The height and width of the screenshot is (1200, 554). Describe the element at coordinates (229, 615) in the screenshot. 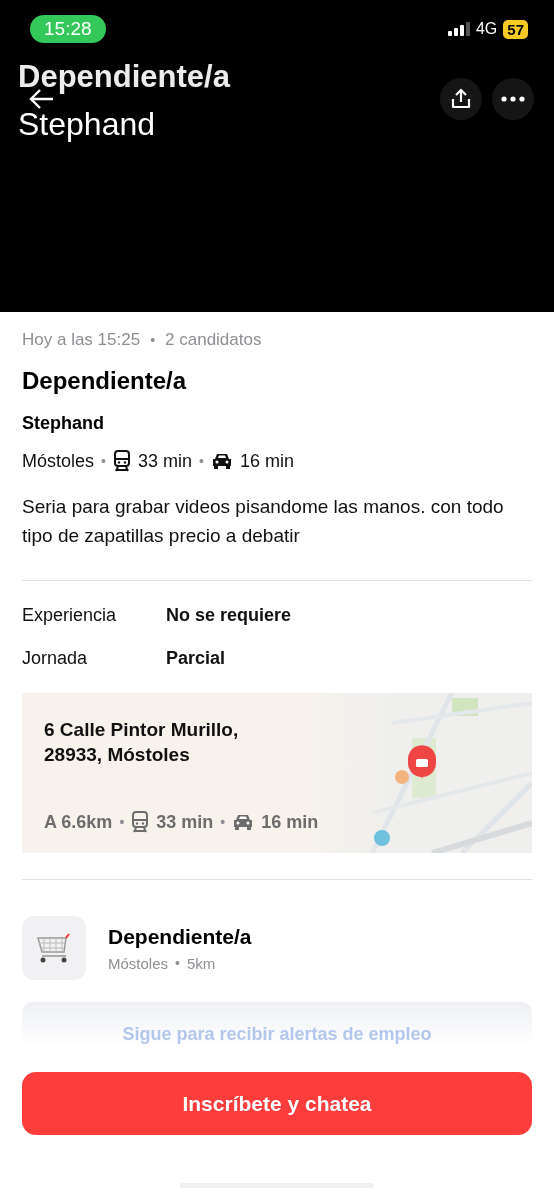

I see `detail-value: No se requiere` at that location.